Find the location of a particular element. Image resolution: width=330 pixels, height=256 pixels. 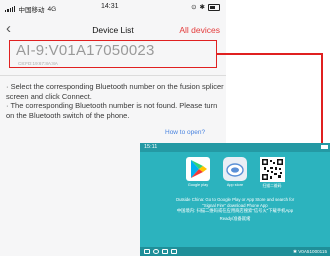

signal-icon is located at coordinates (10, 9).